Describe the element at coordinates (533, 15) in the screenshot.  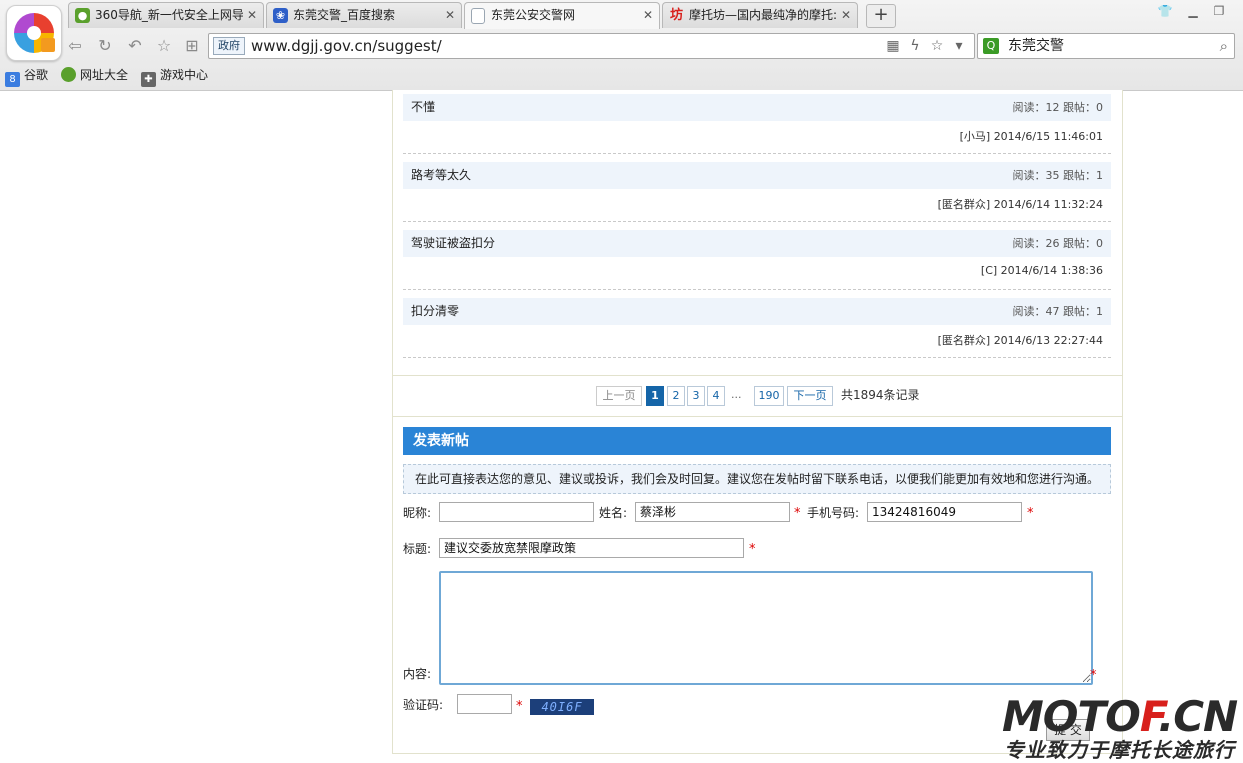
I see `tab-label: 东莞公安交警网` at that location.